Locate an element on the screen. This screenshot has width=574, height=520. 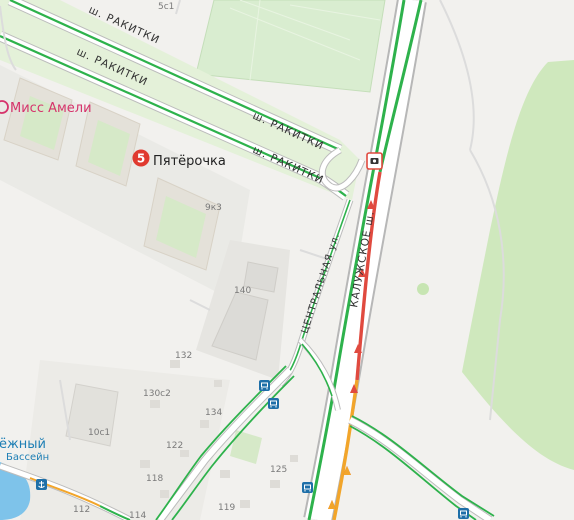
poi-label-pyaterochka: Пятёрочка is located at coordinates (189, 161).